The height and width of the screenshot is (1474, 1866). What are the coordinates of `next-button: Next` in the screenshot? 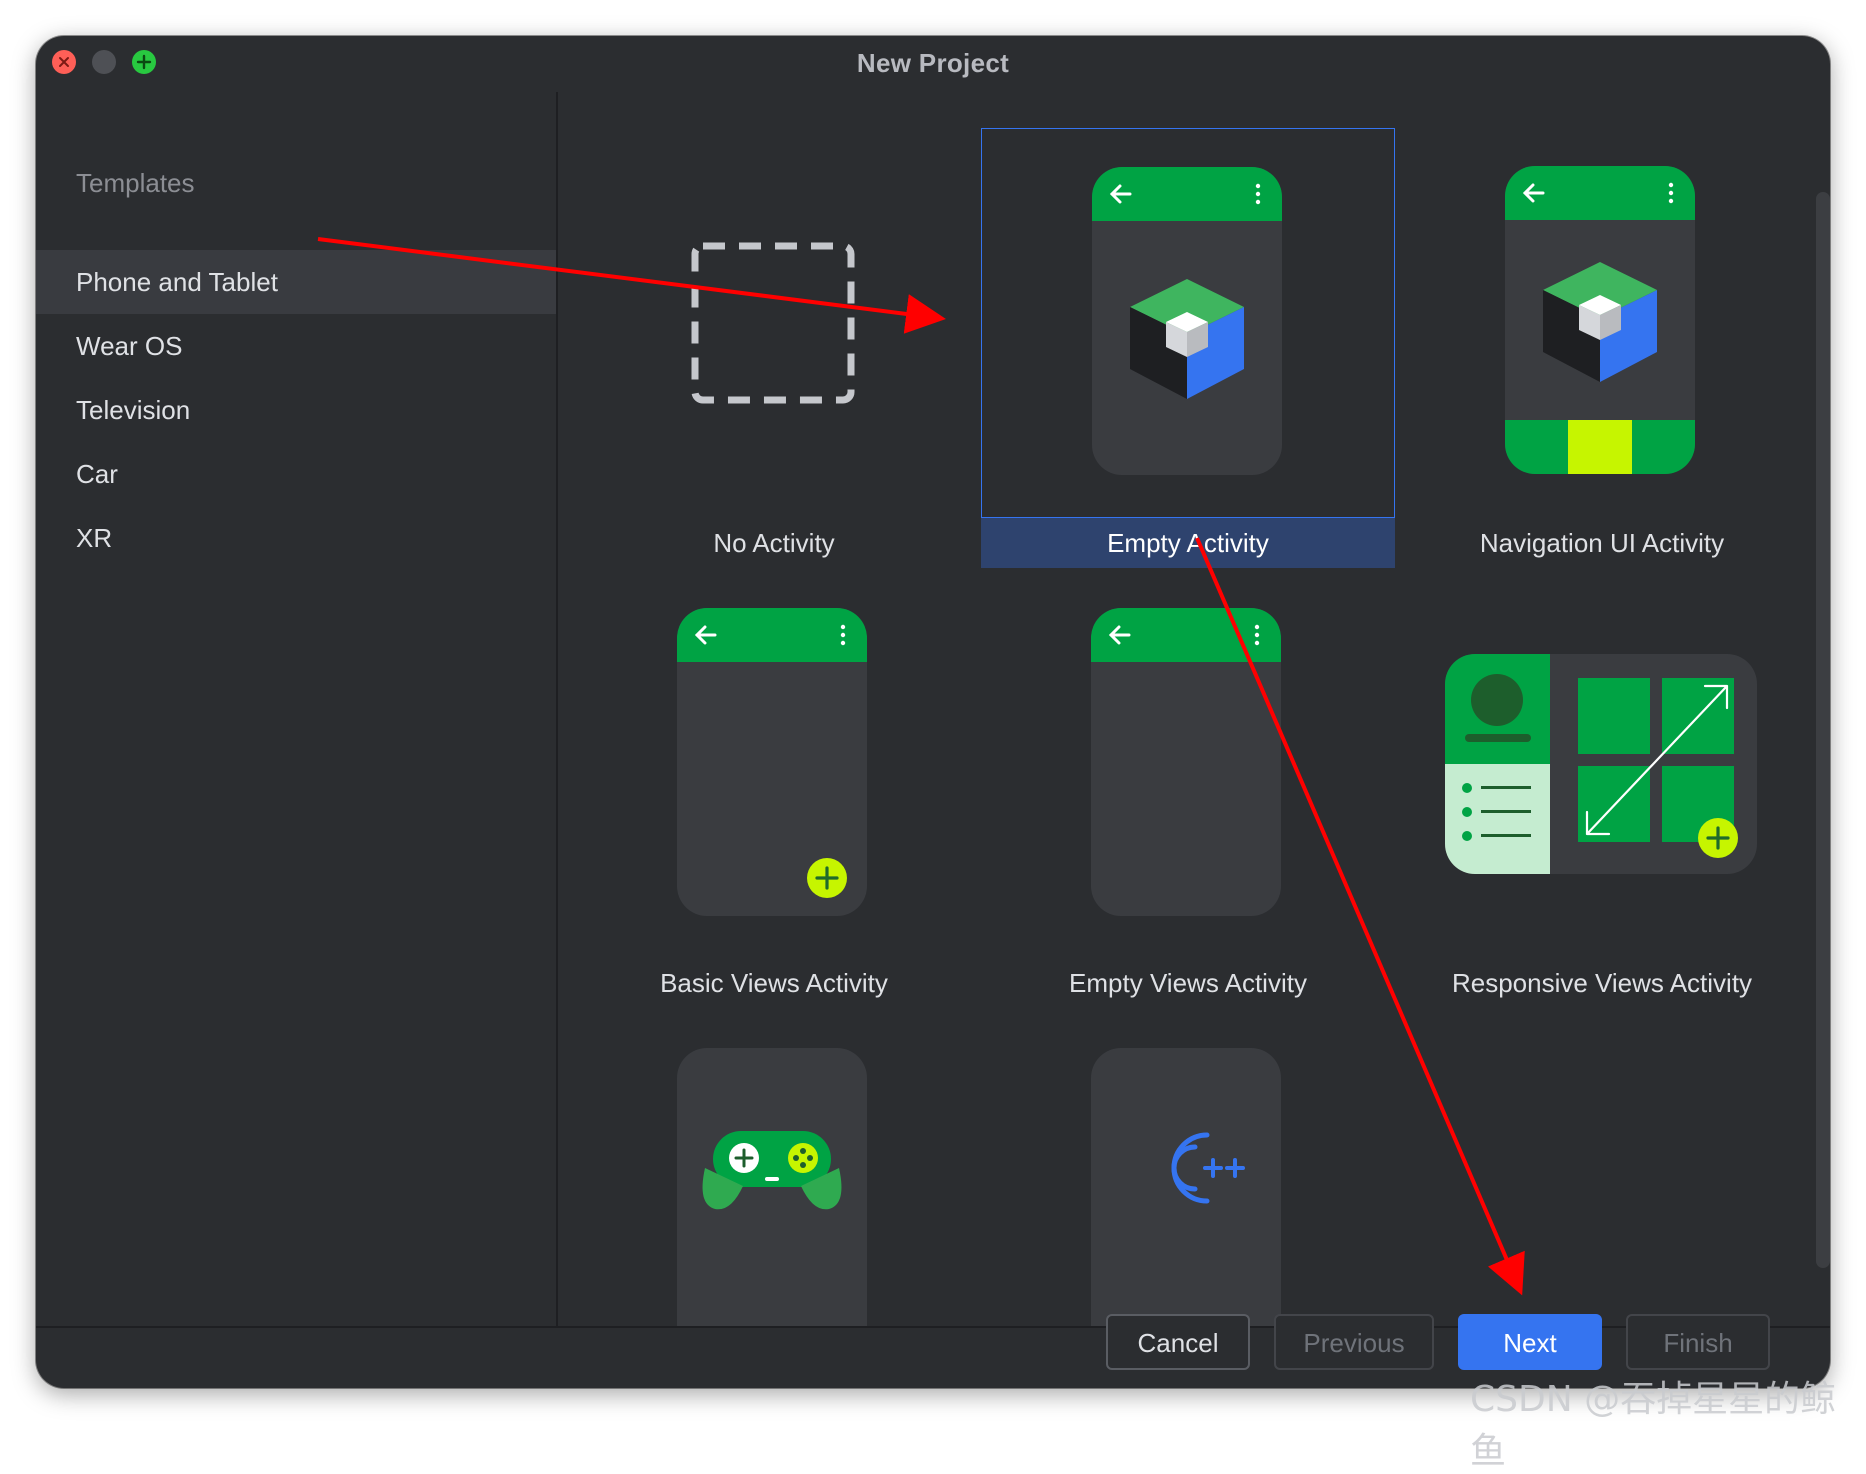 It's located at (1530, 1342).